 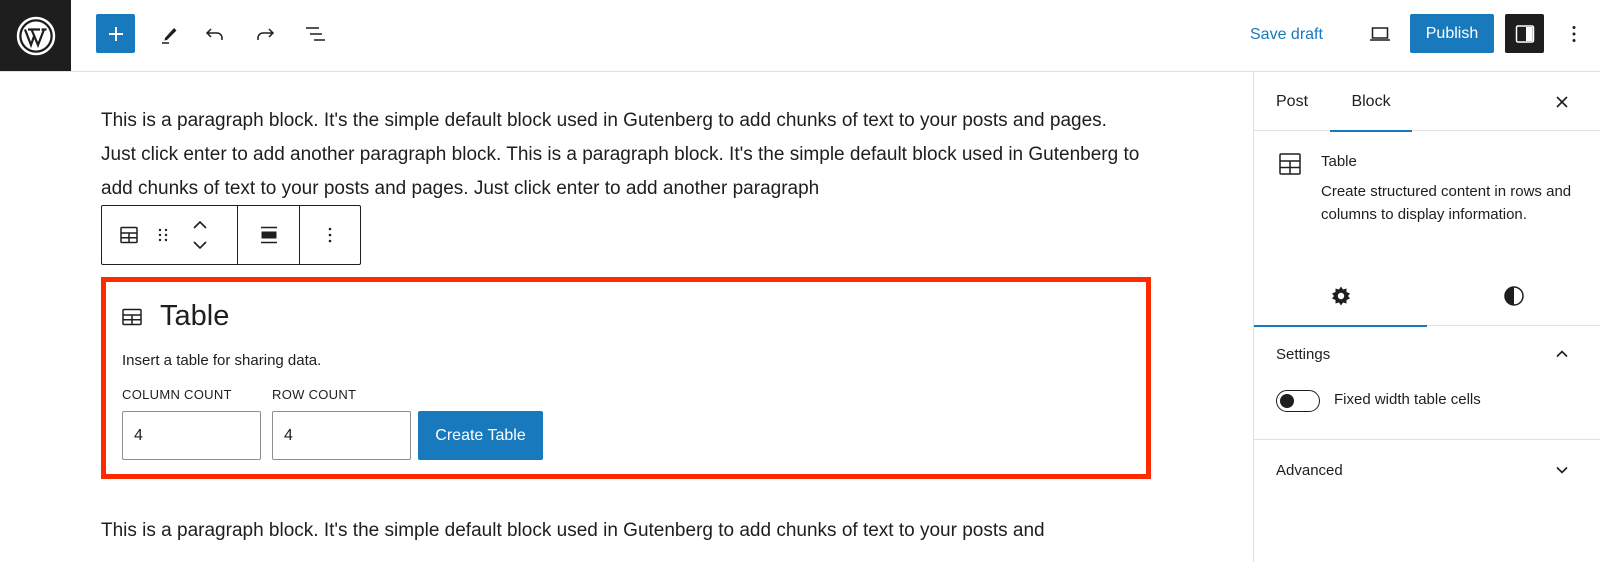 What do you see at coordinates (314, 394) in the screenshot?
I see `row-count-label: ROW COUNT` at bounding box center [314, 394].